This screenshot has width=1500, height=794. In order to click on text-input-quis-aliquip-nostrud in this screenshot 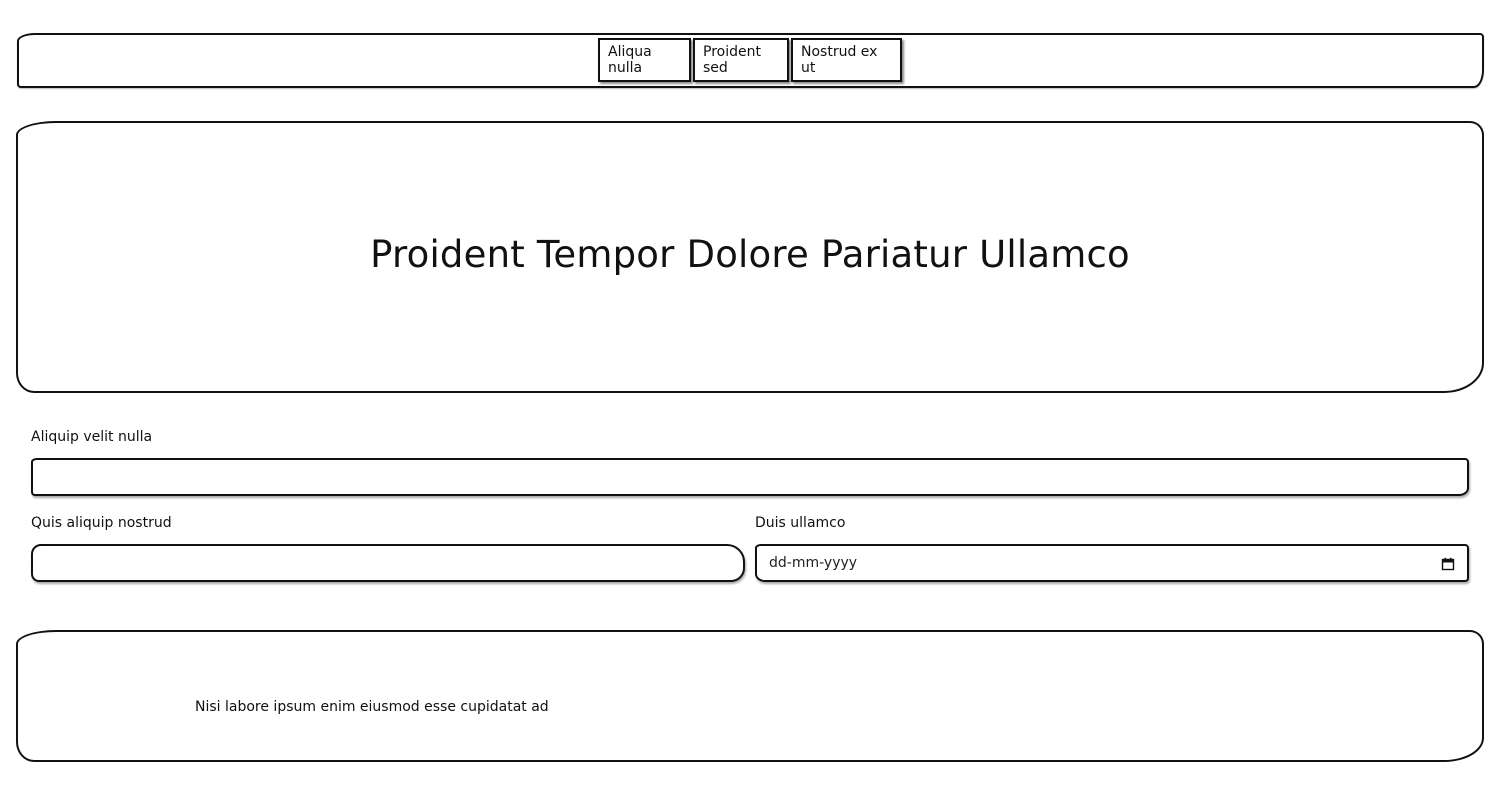, I will do `click(388, 563)`.